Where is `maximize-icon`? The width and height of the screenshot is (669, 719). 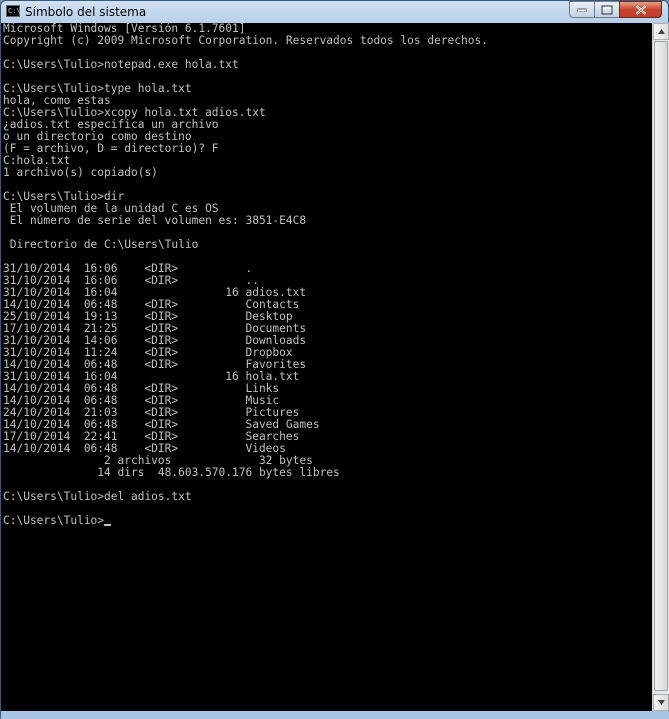
maximize-icon is located at coordinates (607, 9).